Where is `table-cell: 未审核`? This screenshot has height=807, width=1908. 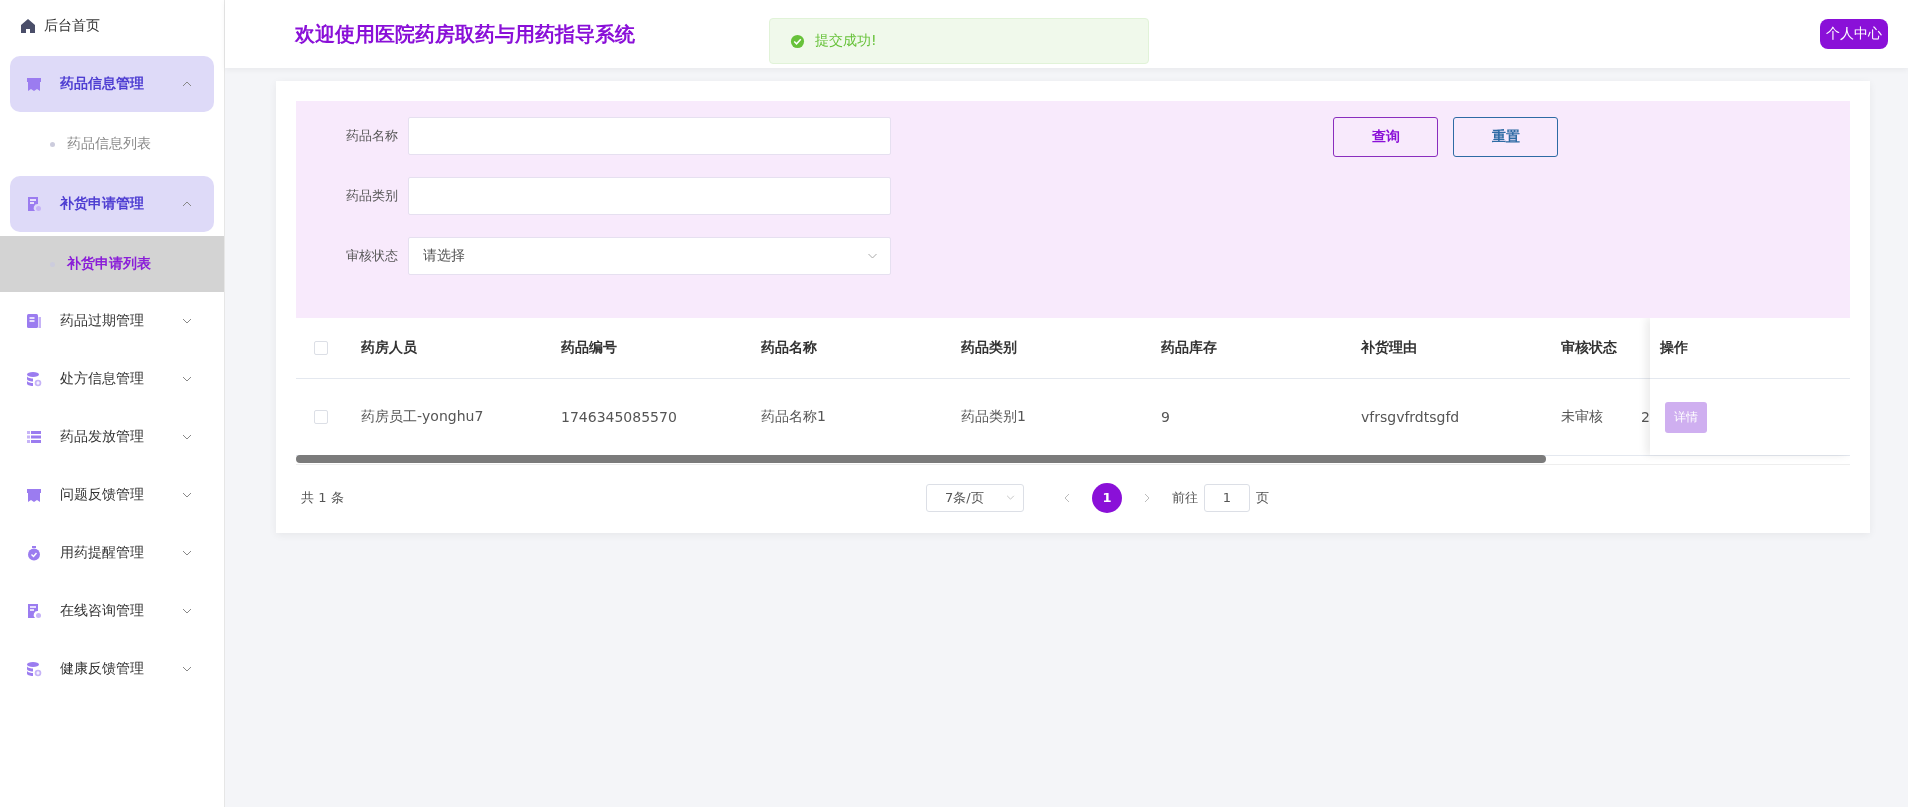 table-cell: 未审核 is located at coordinates (1582, 416).